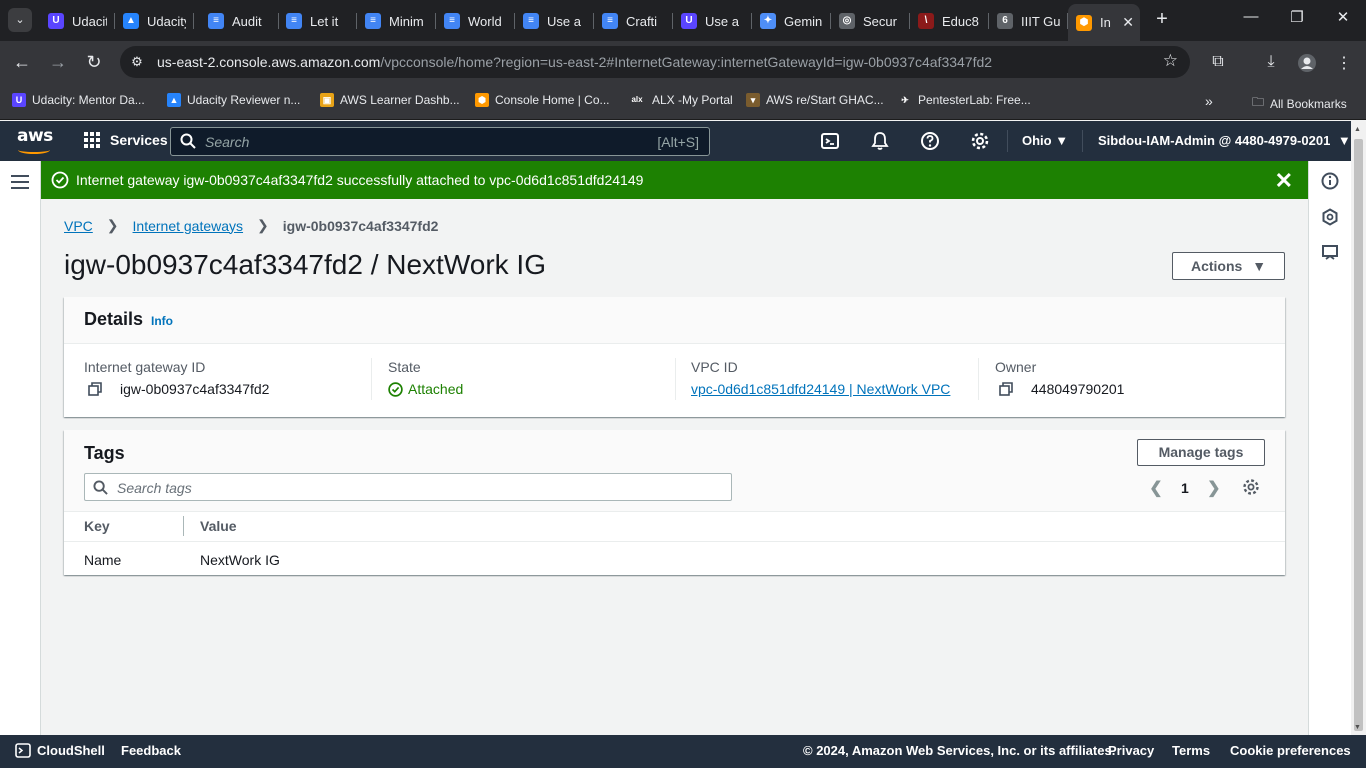  What do you see at coordinates (97, 526) in the screenshot?
I see `column-header-key: Key` at bounding box center [97, 526].